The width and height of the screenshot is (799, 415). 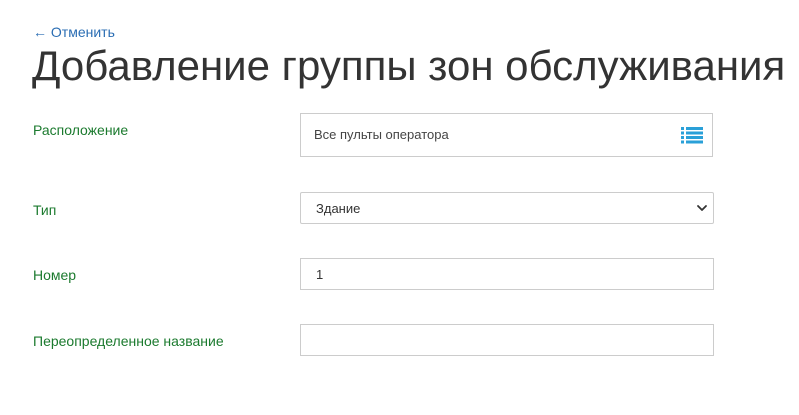 I want to click on page-title: Добавление группы зон обслуживания, so click(x=409, y=65).